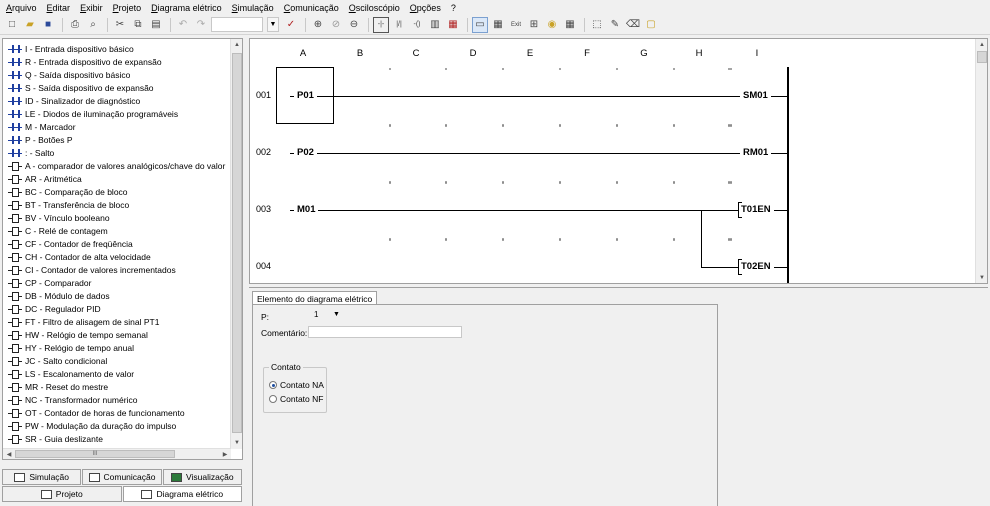 Image resolution: width=990 pixels, height=506 pixels. What do you see at coordinates (117, 217) in the screenshot?
I see `instruction-item: BV - Vínculo booleano` at bounding box center [117, 217].